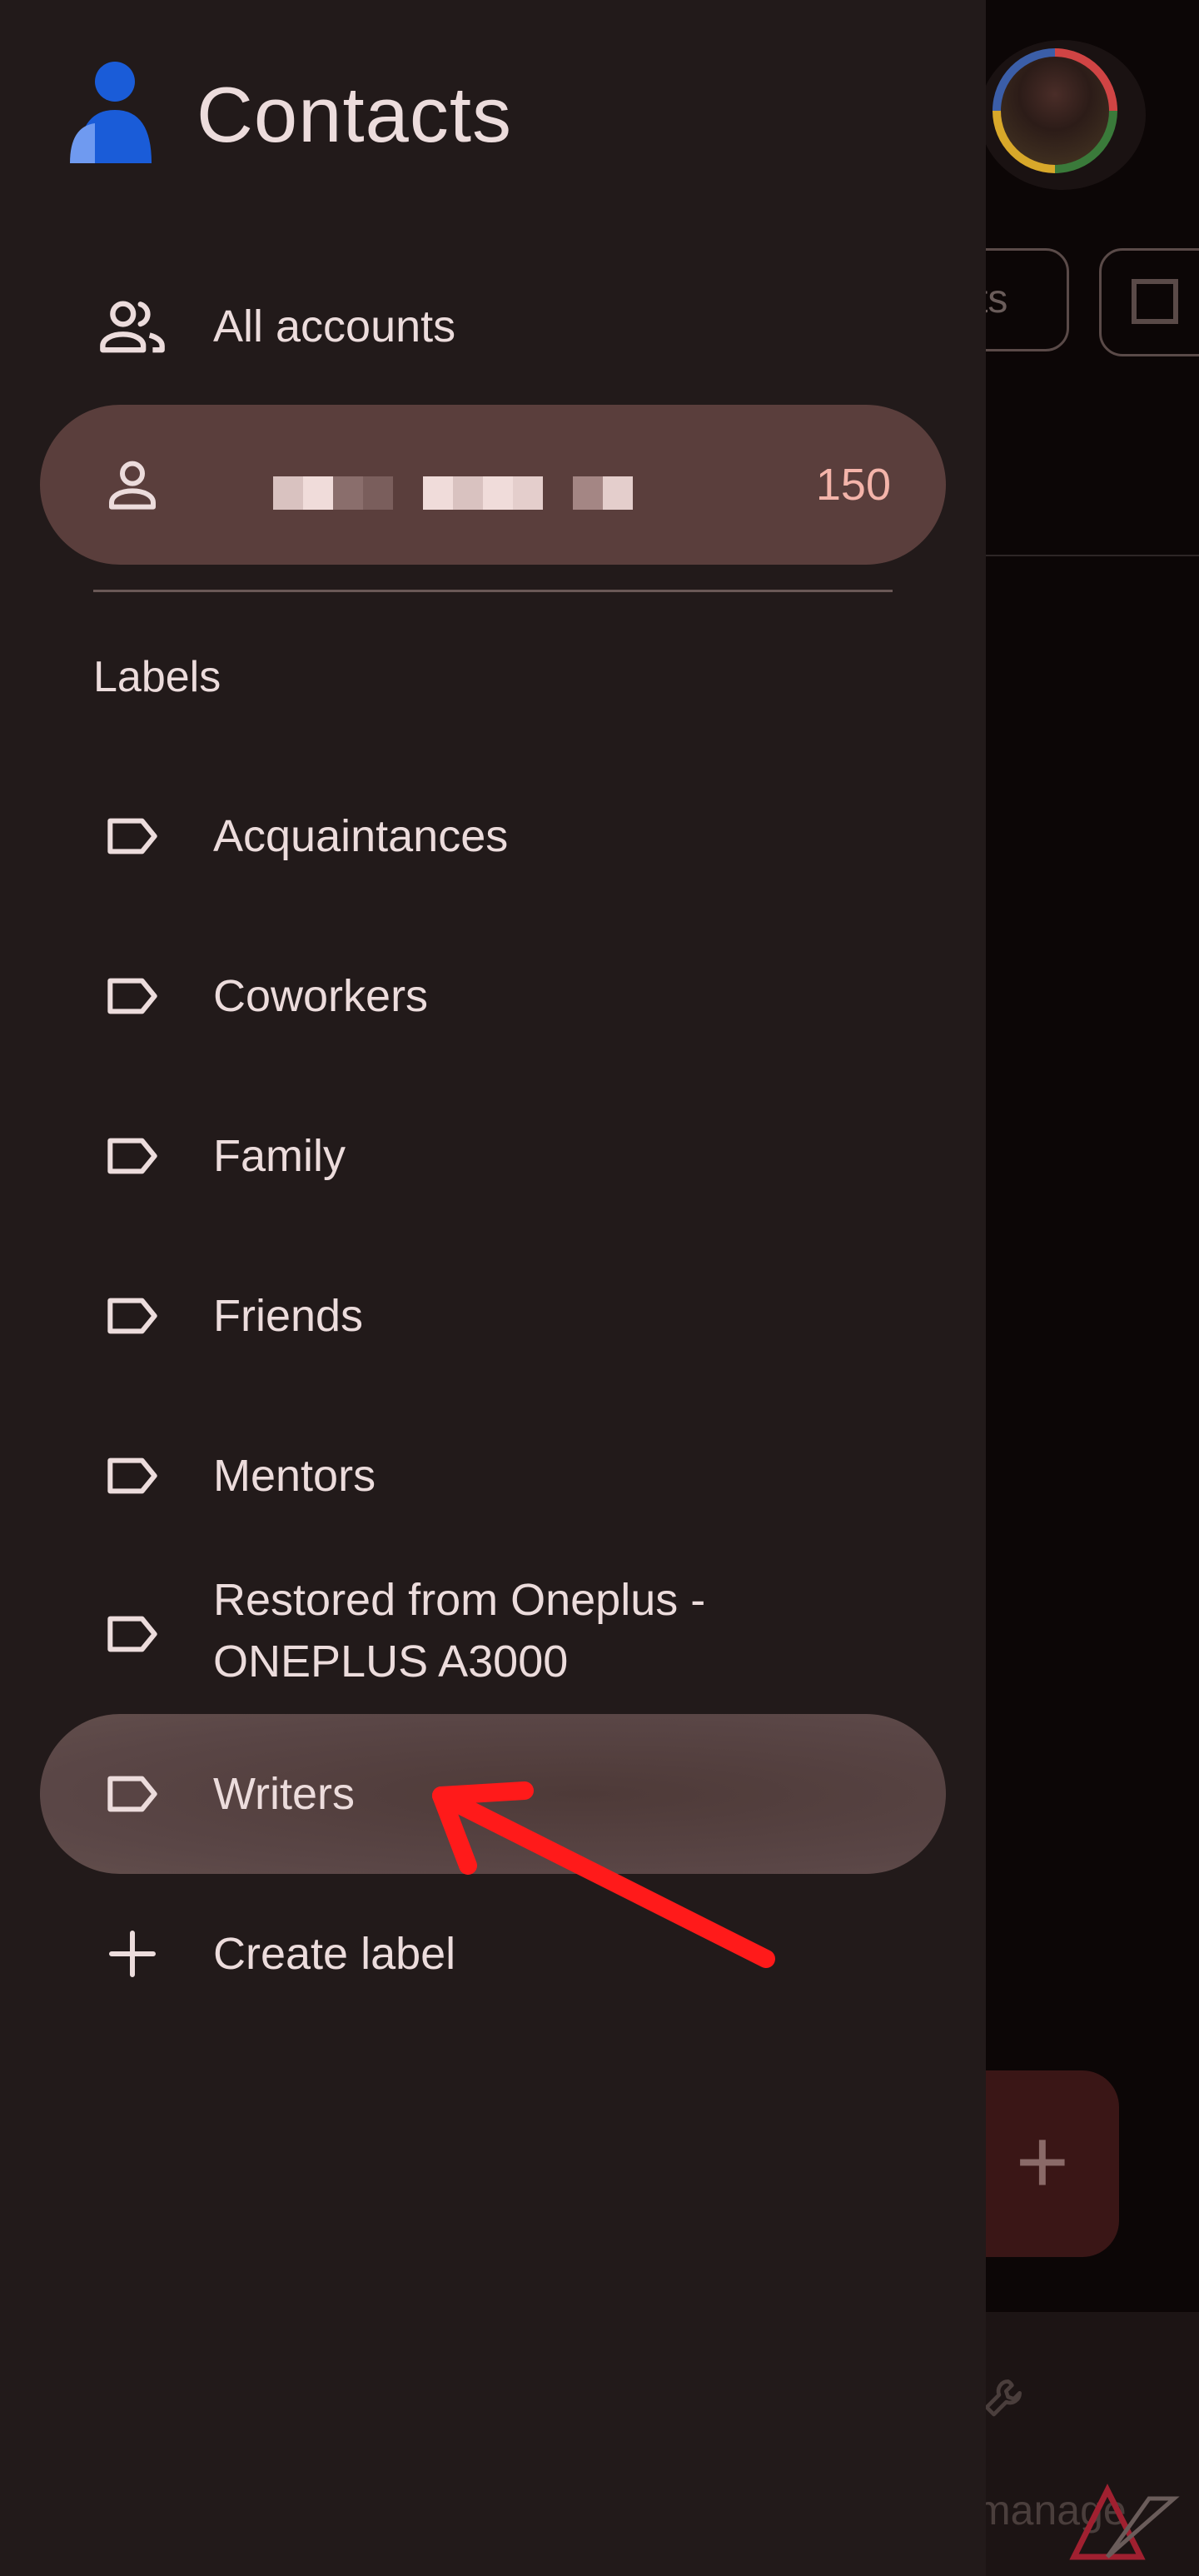 This screenshot has width=1199, height=2576. What do you see at coordinates (334, 326) in the screenshot?
I see `all-accounts-label: All accounts` at bounding box center [334, 326].